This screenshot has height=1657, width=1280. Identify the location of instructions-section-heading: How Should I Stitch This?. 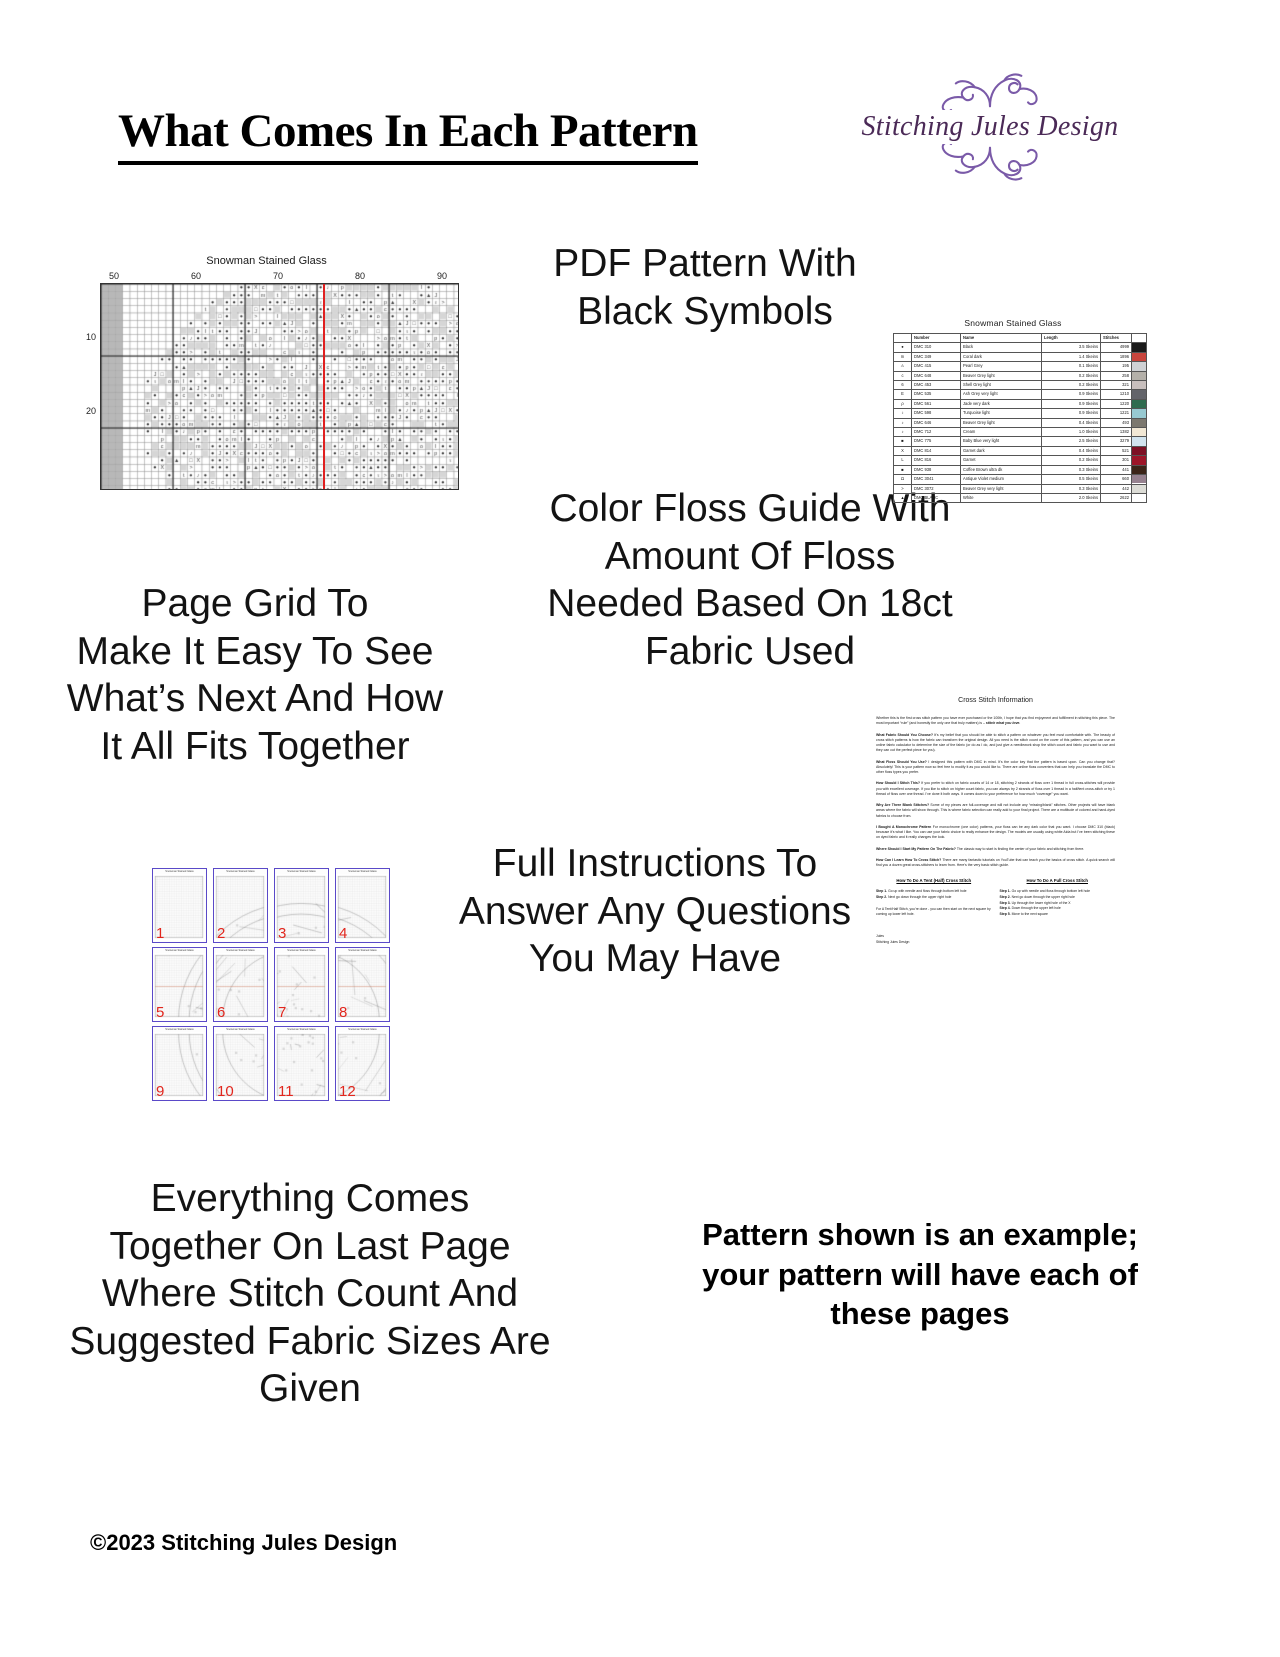
(898, 783).